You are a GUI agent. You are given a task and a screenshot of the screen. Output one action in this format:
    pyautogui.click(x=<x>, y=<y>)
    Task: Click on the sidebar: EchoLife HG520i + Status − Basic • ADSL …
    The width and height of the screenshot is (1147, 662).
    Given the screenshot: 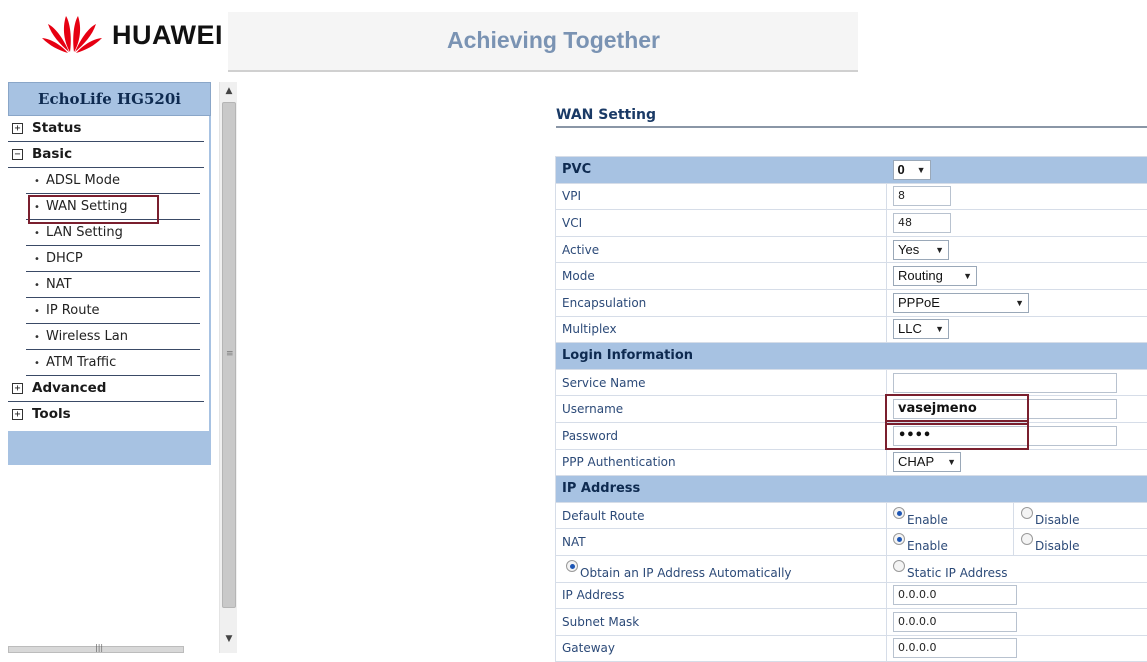 What is the action you would take?
    pyautogui.click(x=109, y=273)
    